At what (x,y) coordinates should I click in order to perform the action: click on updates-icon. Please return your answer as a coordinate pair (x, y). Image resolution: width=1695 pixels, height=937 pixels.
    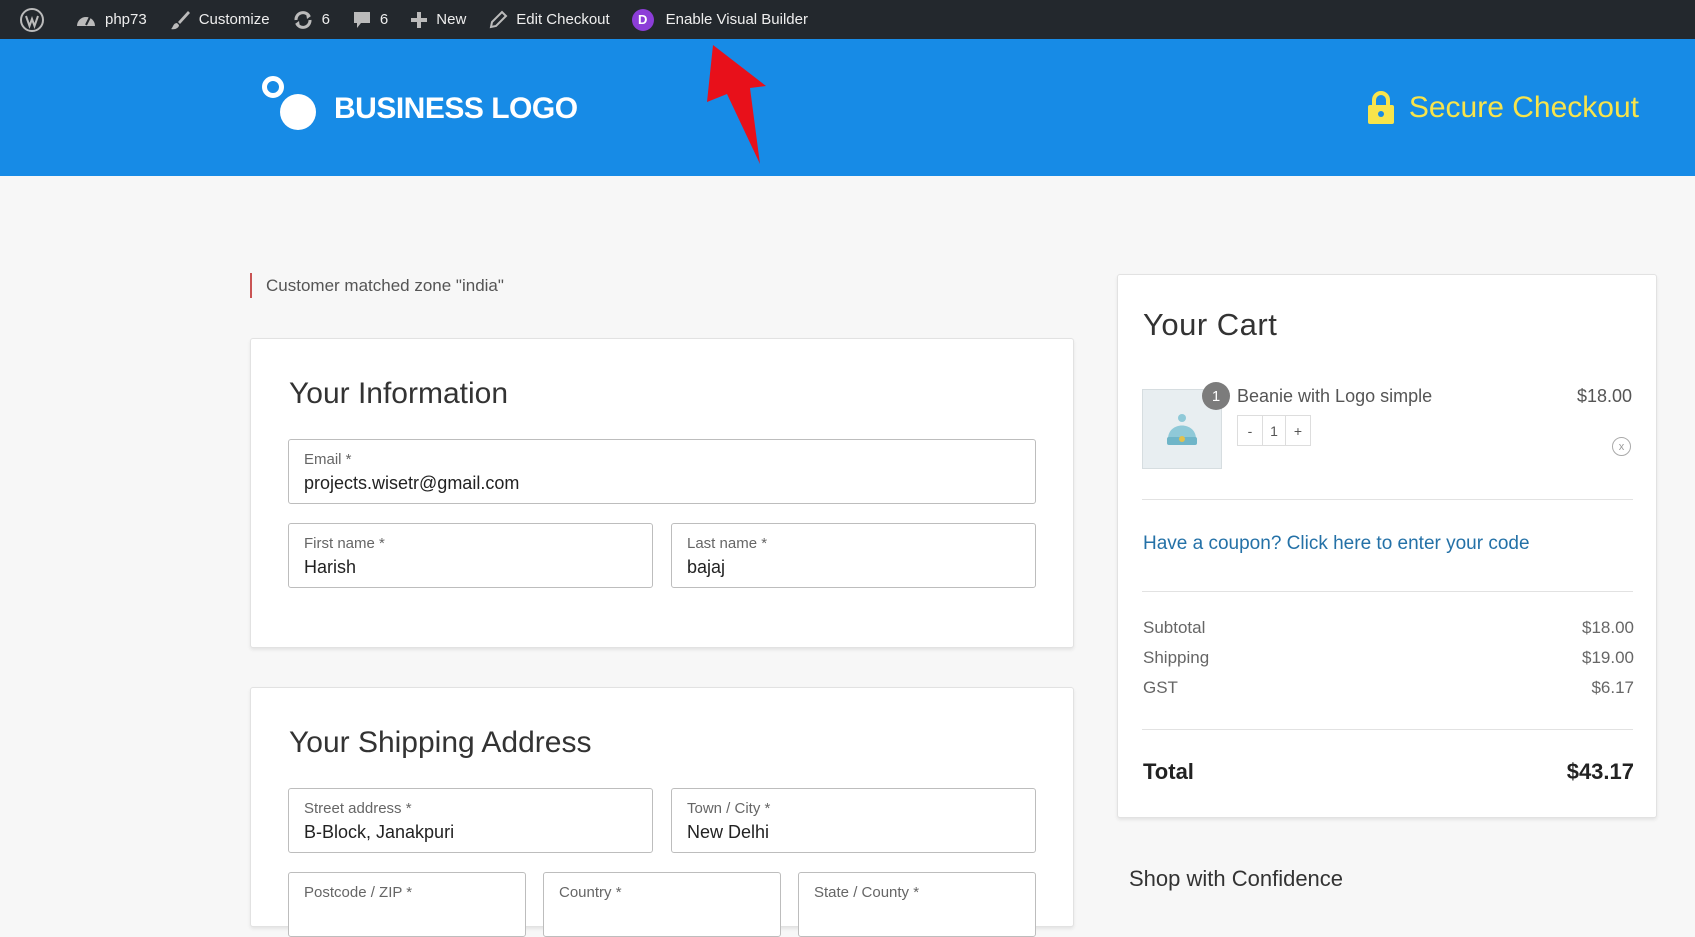
    Looking at the image, I should click on (303, 19).